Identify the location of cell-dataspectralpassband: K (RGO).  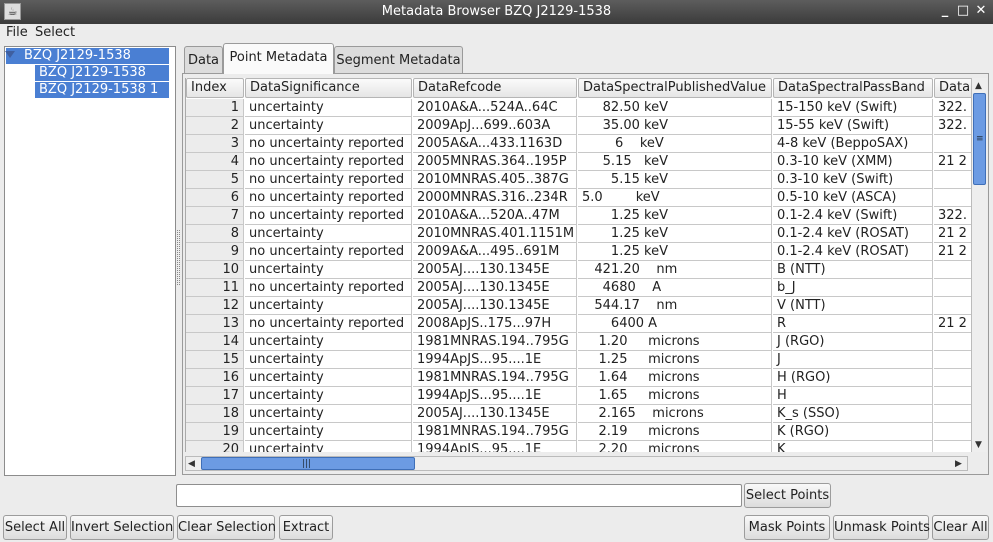
(853, 432).